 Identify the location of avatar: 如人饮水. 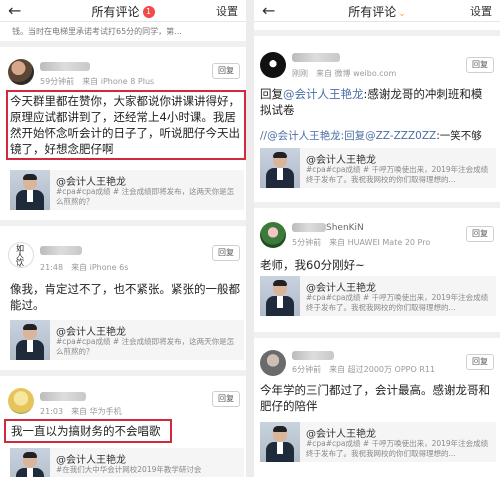
(21, 255).